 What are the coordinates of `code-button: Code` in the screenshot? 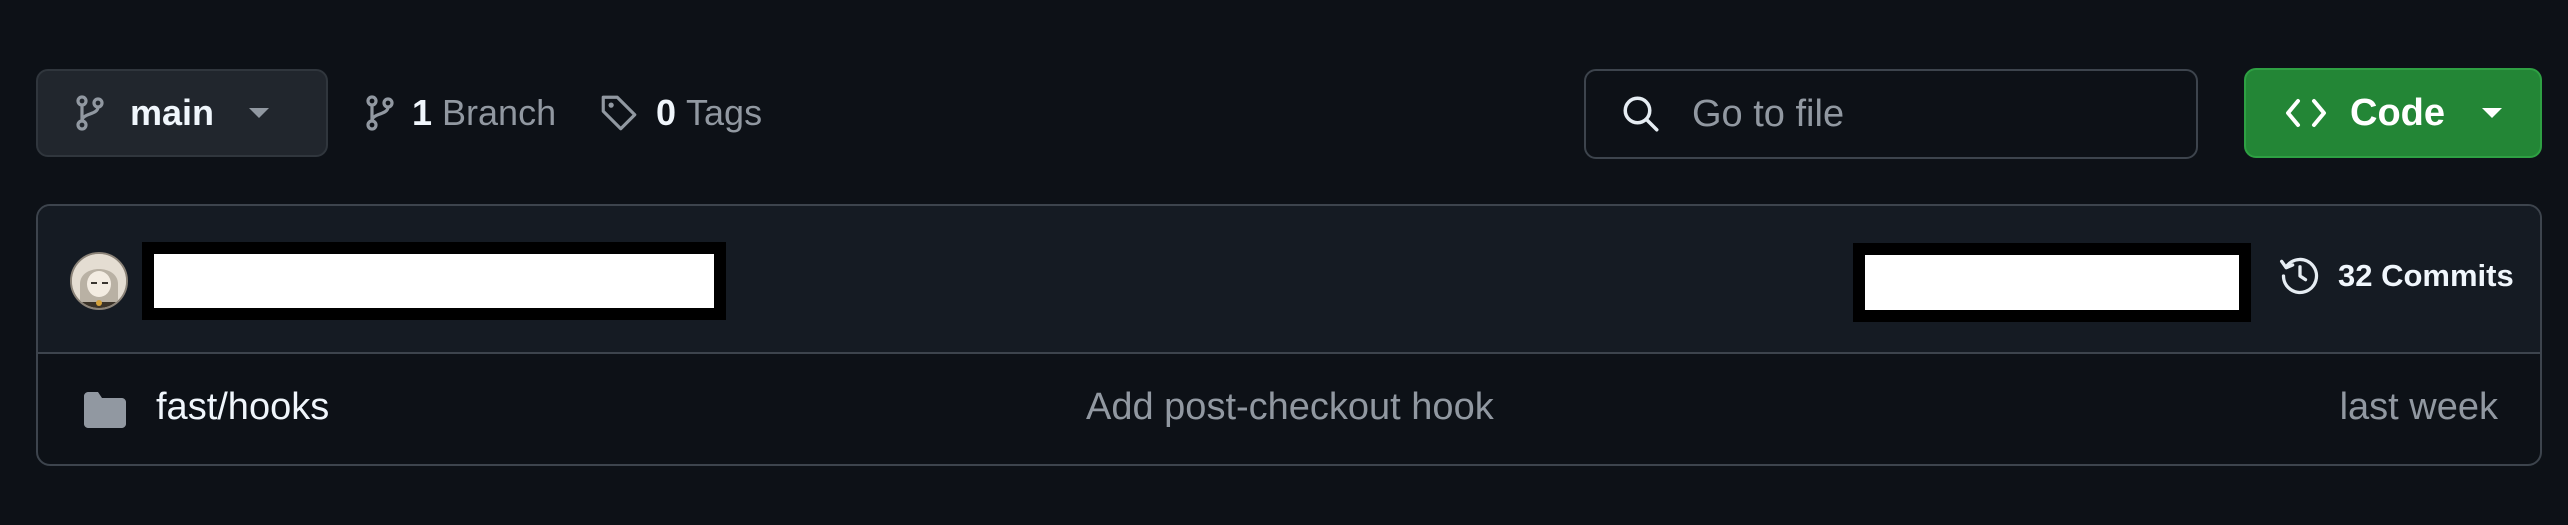 It's located at (2393, 113).